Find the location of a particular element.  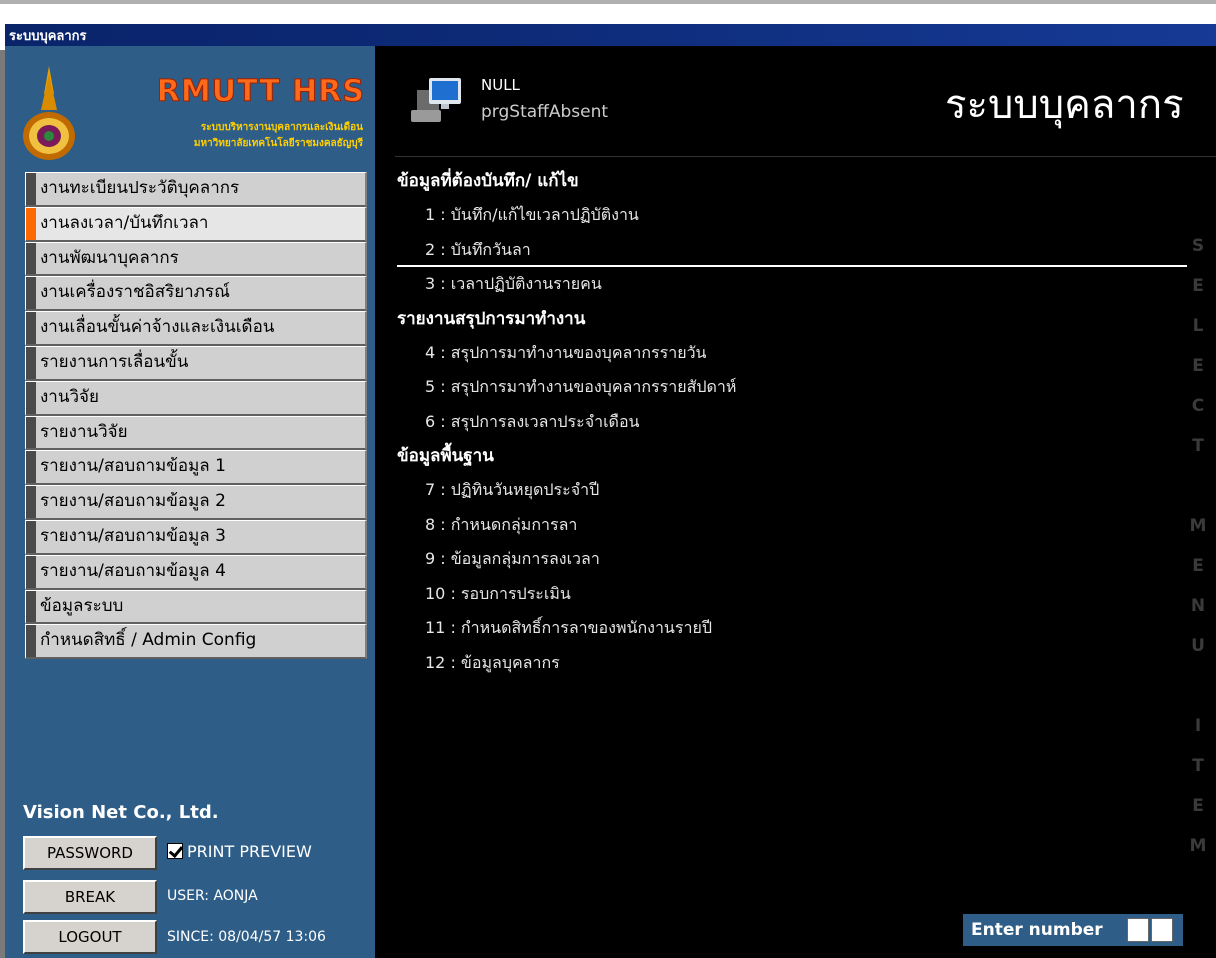

sidebar-item-11: รายงาน/สอบถามข้อมูล 3 is located at coordinates (196, 537).